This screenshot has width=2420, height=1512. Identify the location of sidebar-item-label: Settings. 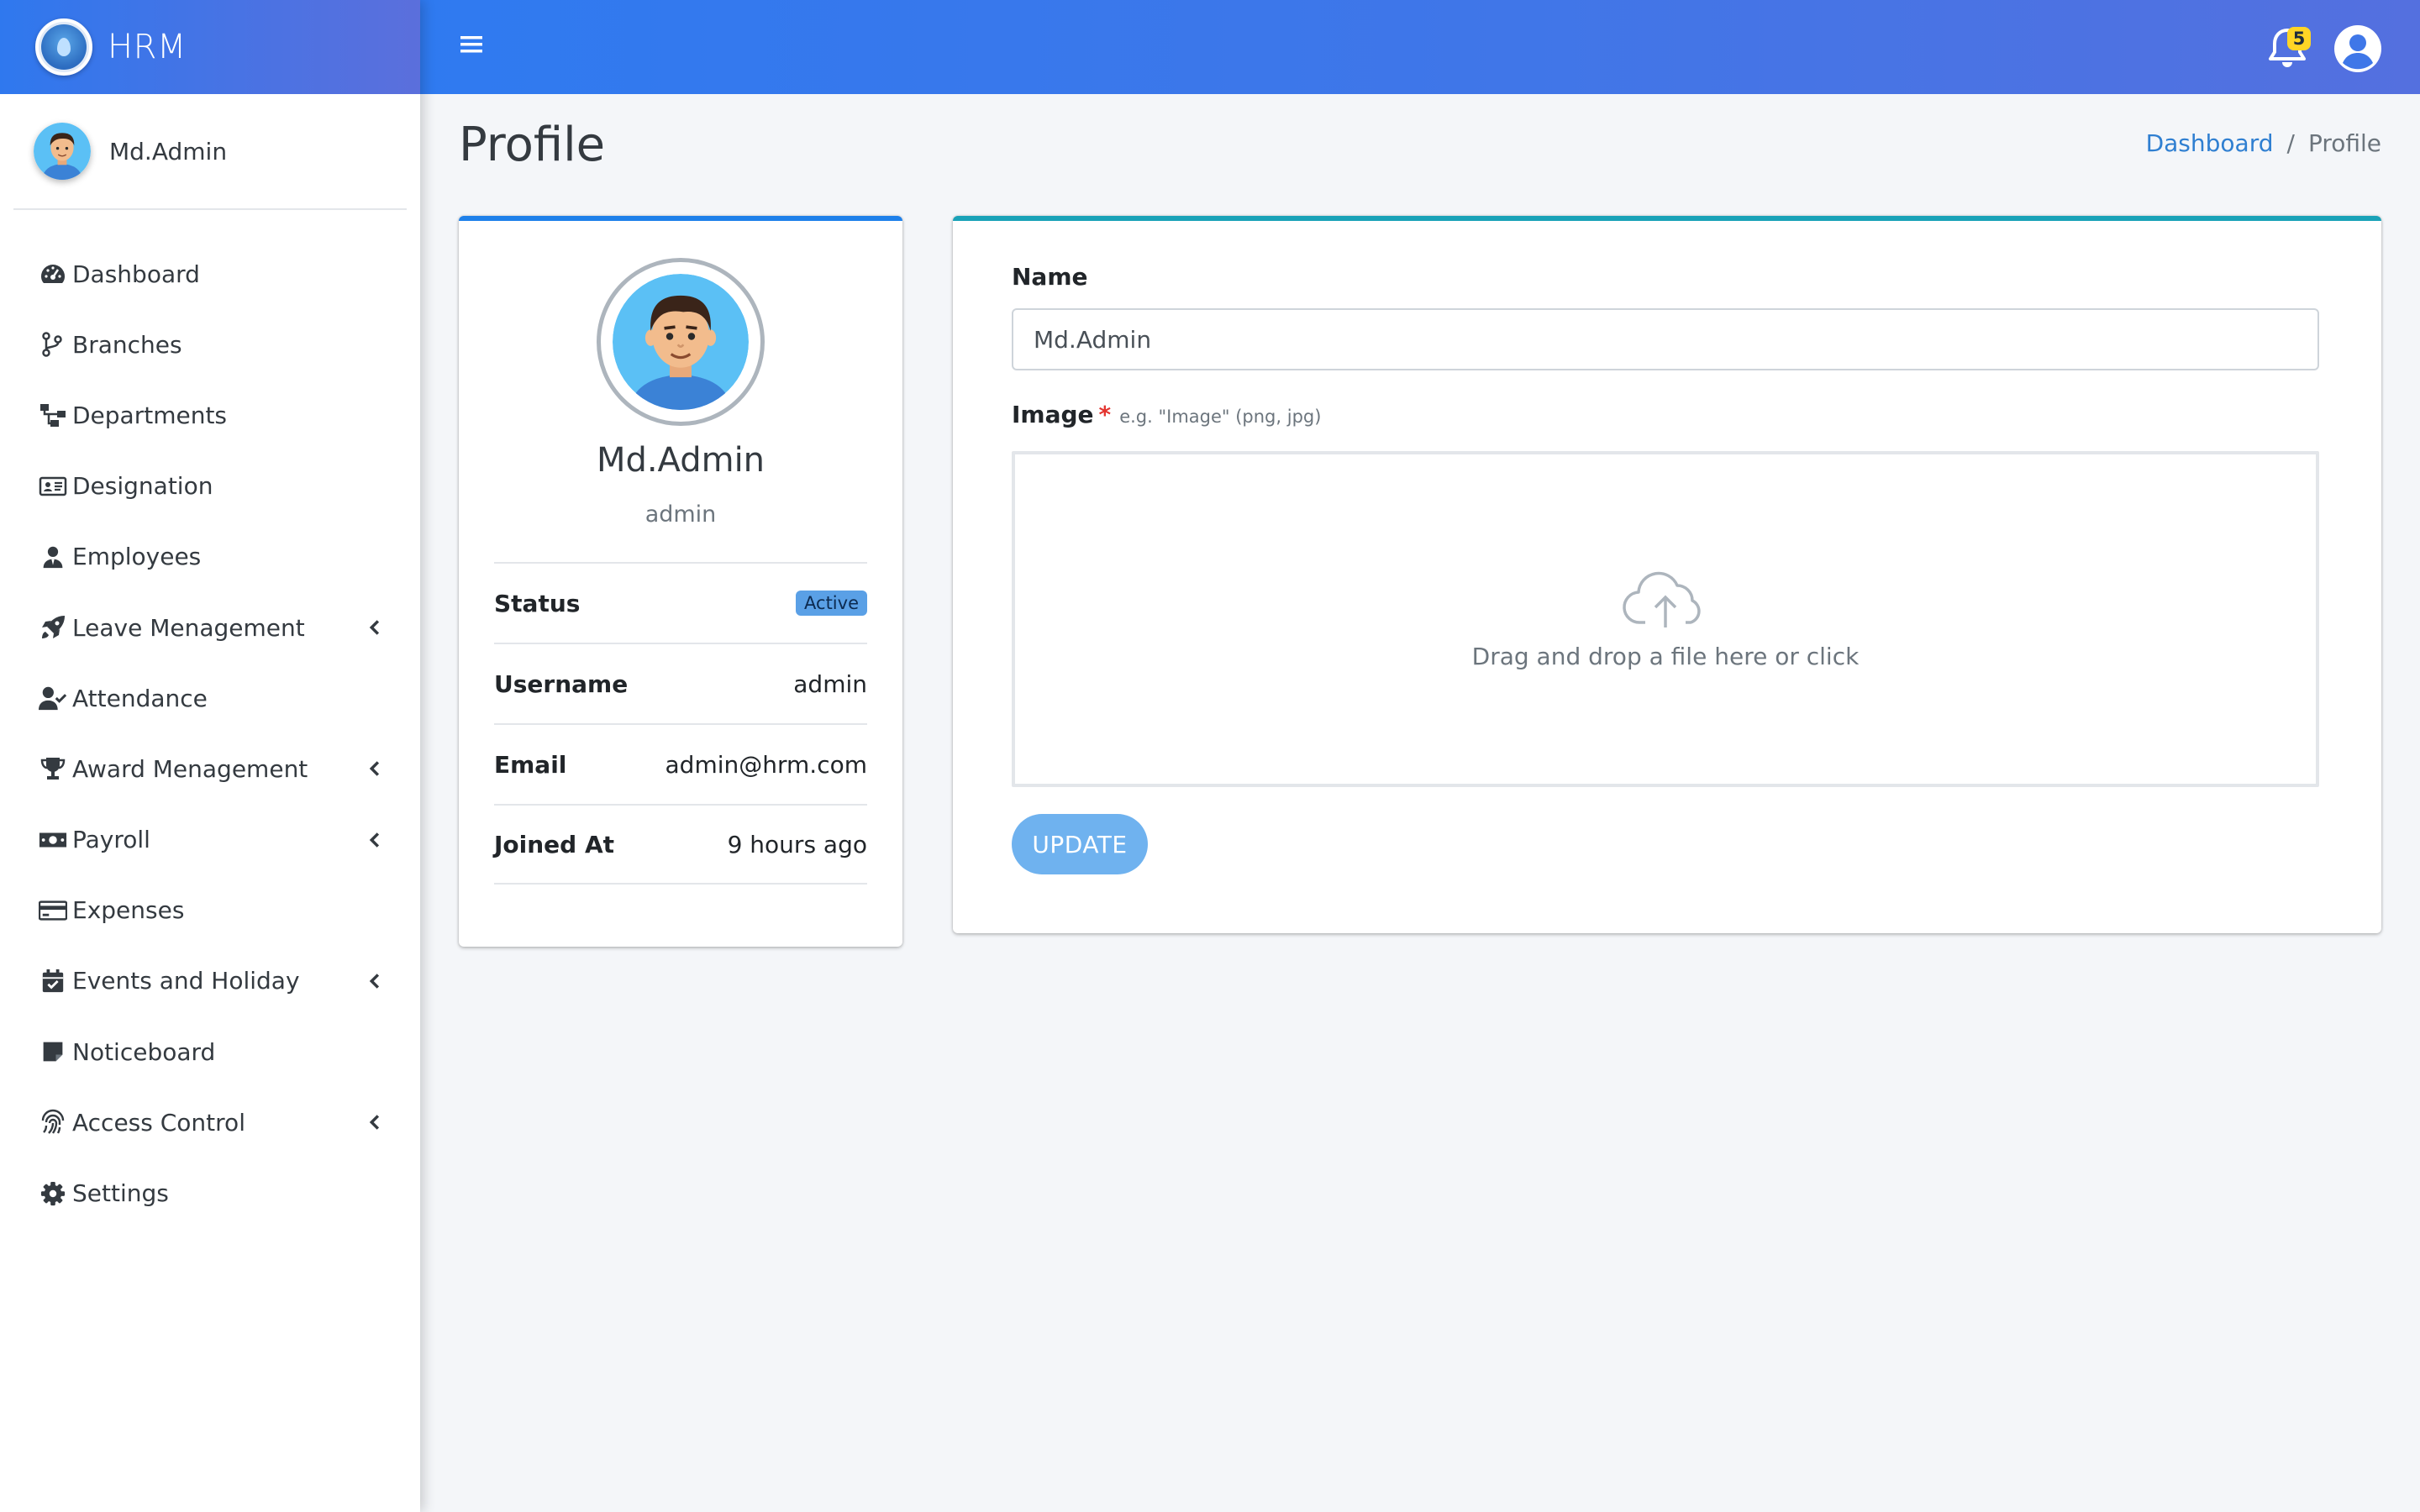
(120, 1193).